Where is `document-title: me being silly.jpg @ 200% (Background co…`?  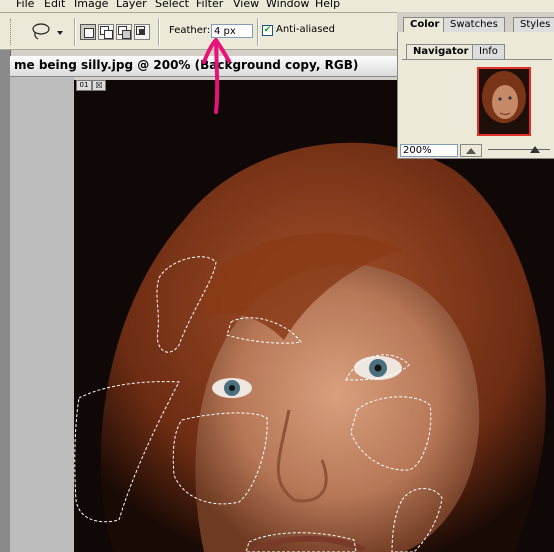 document-title: me being silly.jpg @ 200% (Background co… is located at coordinates (186, 65).